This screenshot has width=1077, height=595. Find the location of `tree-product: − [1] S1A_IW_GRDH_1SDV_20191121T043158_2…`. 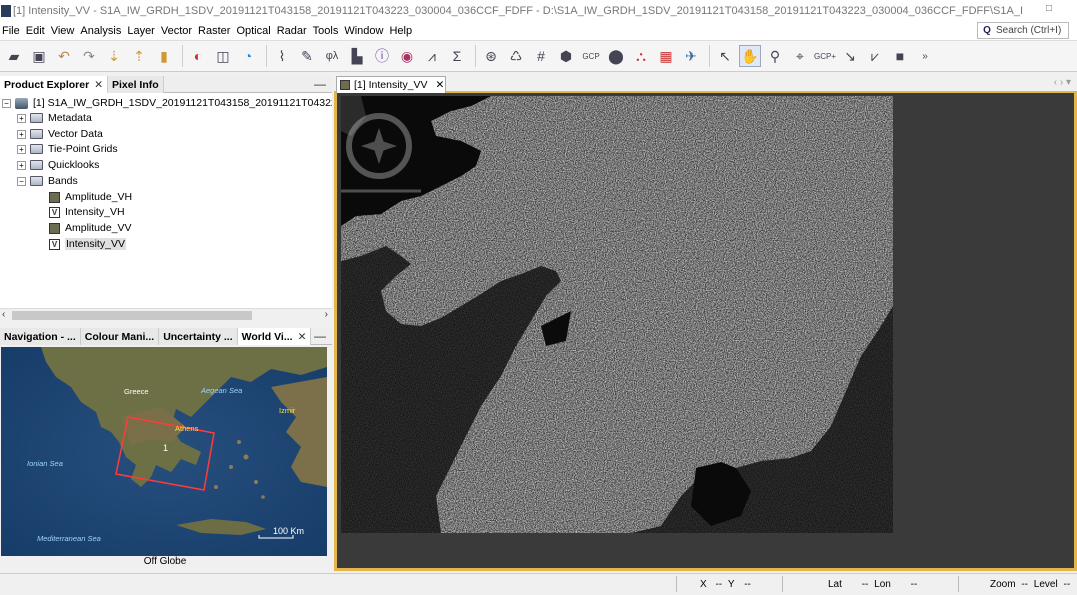

tree-product: − [1] S1A_IW_GRDH_1SDV_20191121T043158_2… is located at coordinates (167, 103).